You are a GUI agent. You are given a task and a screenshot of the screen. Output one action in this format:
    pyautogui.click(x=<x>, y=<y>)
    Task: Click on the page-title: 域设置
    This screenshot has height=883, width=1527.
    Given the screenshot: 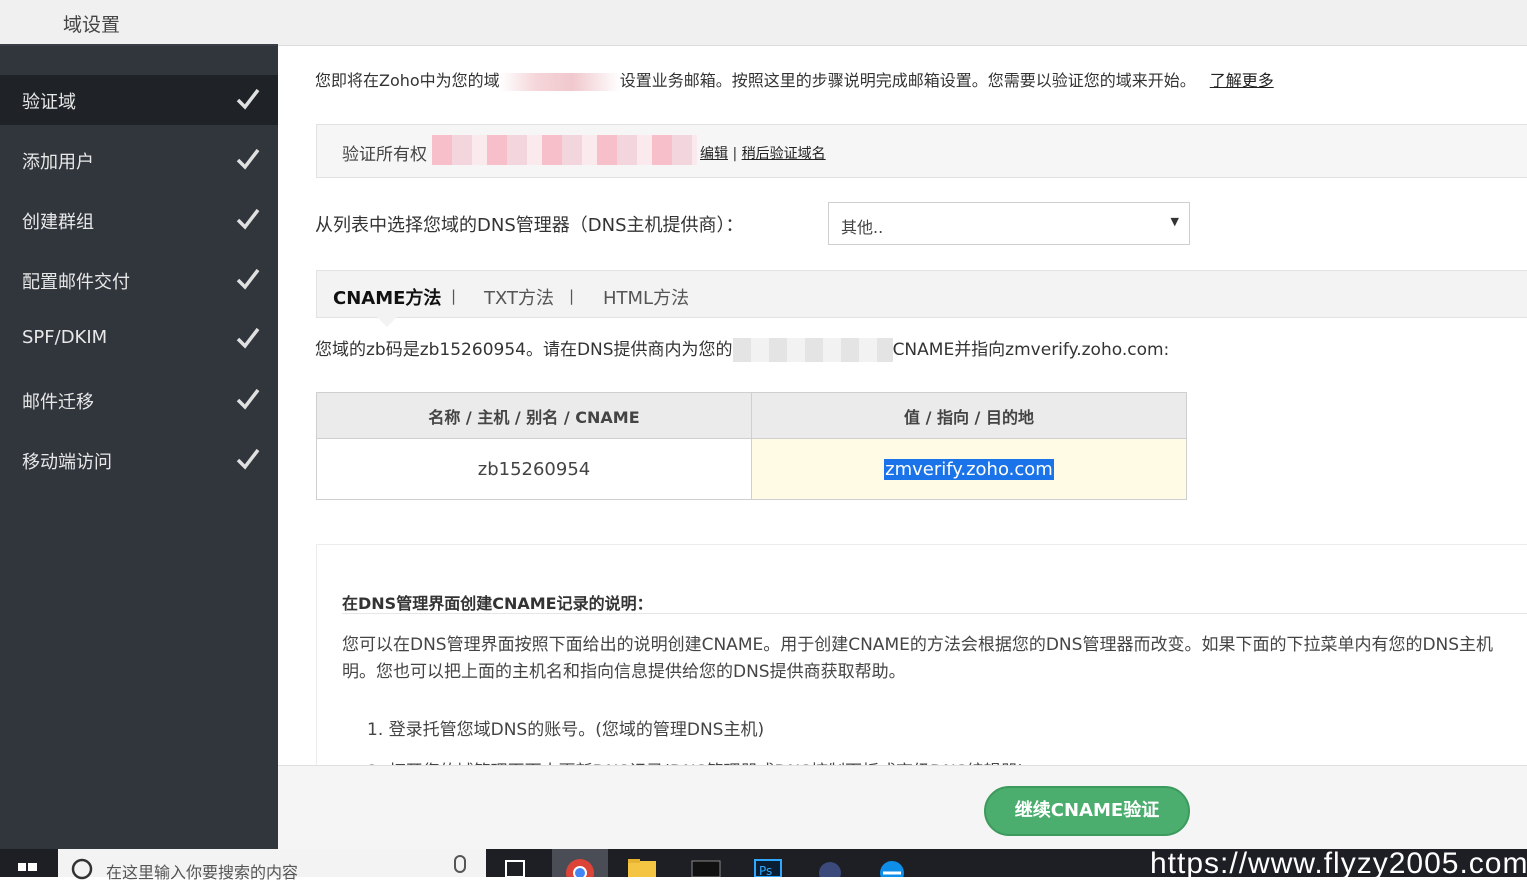 What is the action you would take?
    pyautogui.click(x=92, y=25)
    